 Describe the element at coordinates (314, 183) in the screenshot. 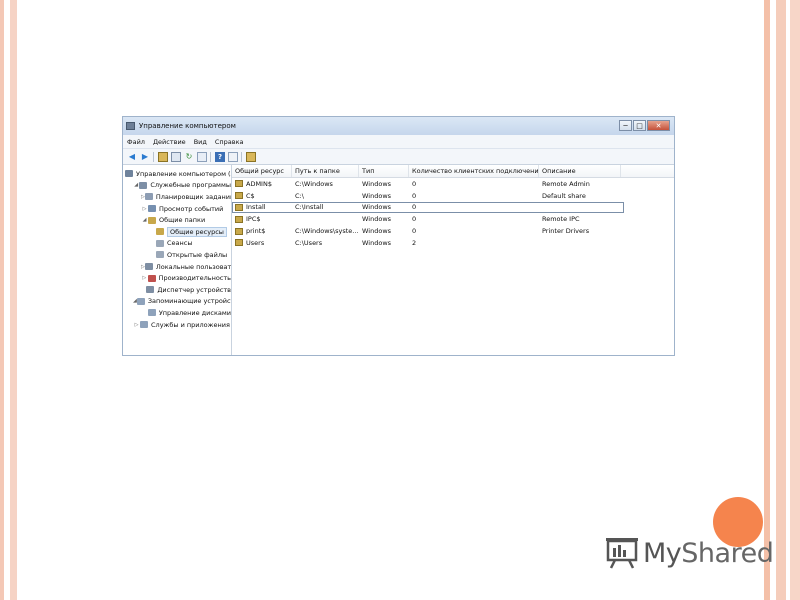

I see `path-cell: C:\Windows` at that location.